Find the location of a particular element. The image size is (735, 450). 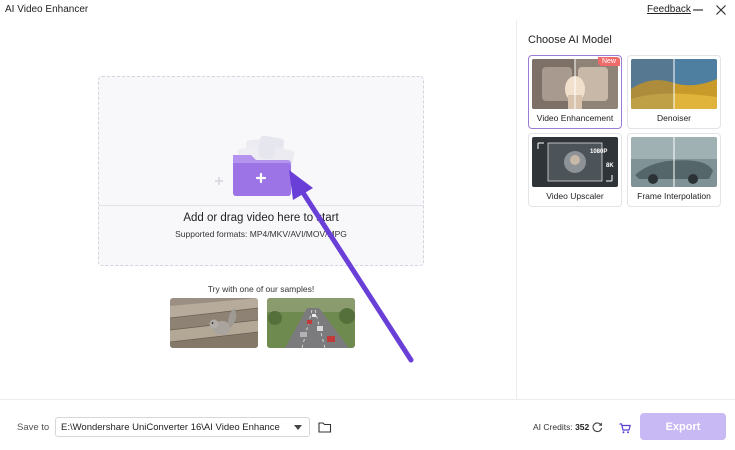

folder-plus-icon is located at coordinates (261, 168).